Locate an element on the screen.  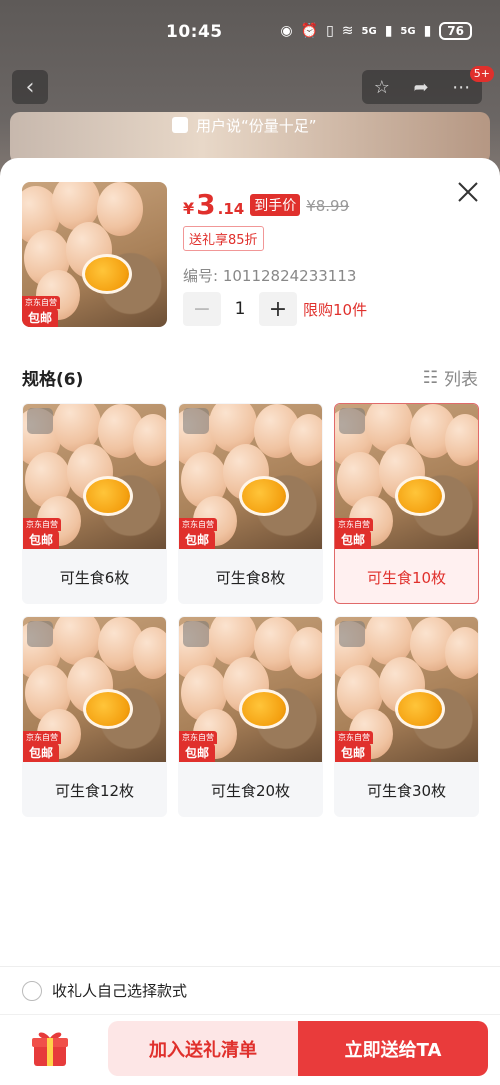
radio-button is located at coordinates (32, 990).